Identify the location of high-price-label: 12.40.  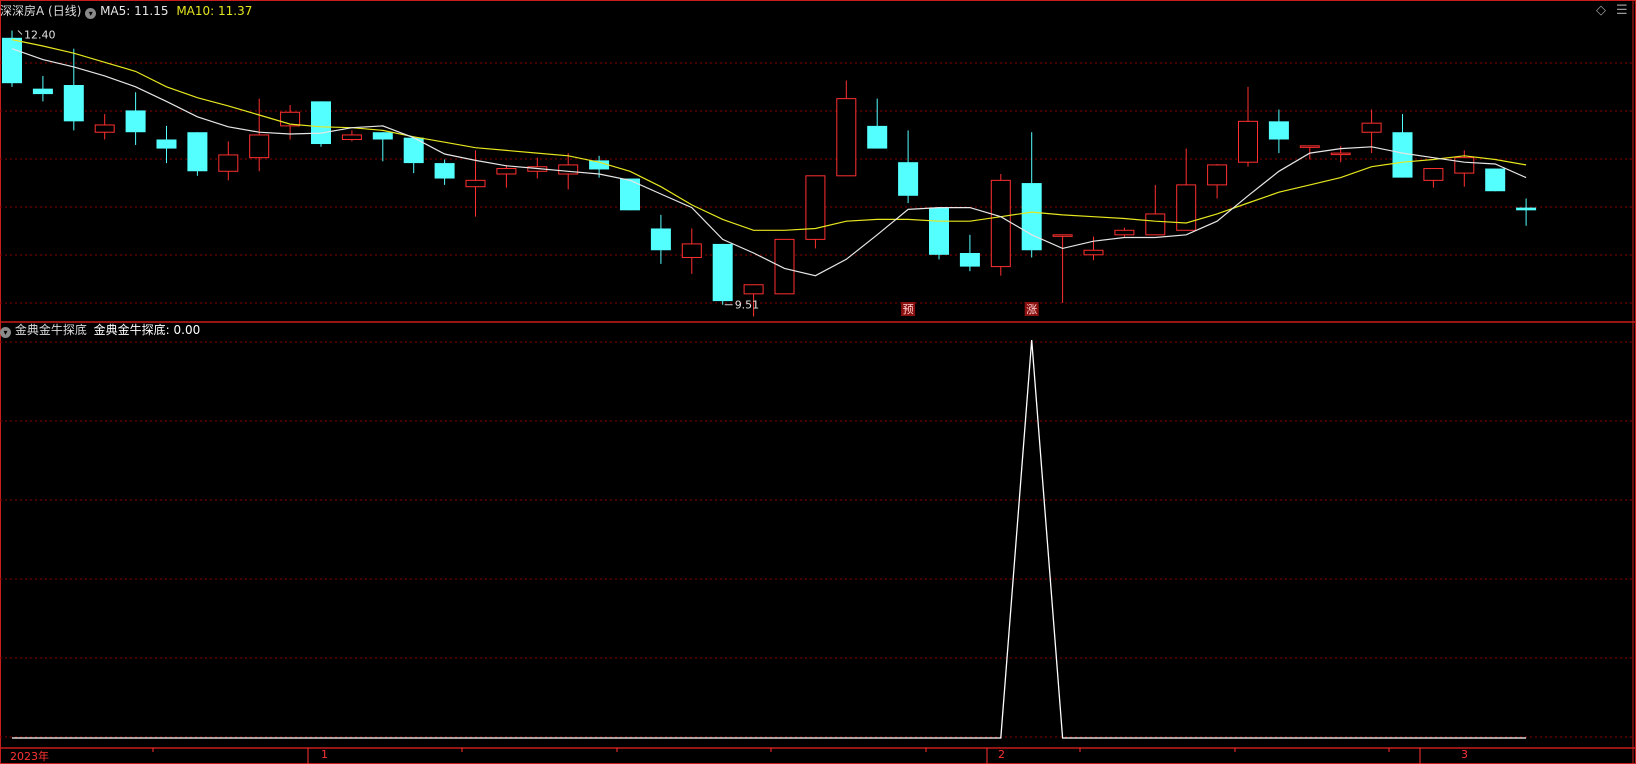
(40, 35).